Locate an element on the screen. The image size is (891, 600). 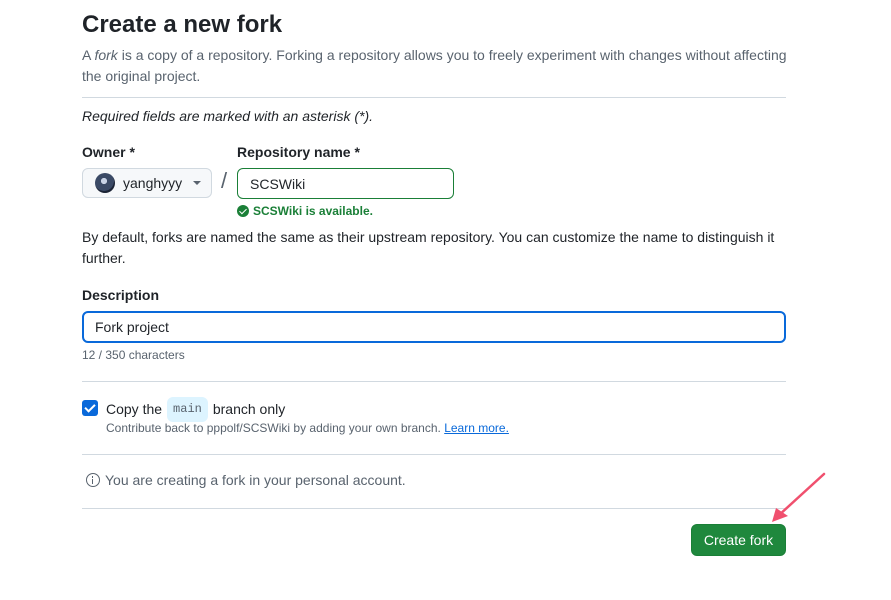
learn-more-link: Learn more. is located at coordinates (476, 428).